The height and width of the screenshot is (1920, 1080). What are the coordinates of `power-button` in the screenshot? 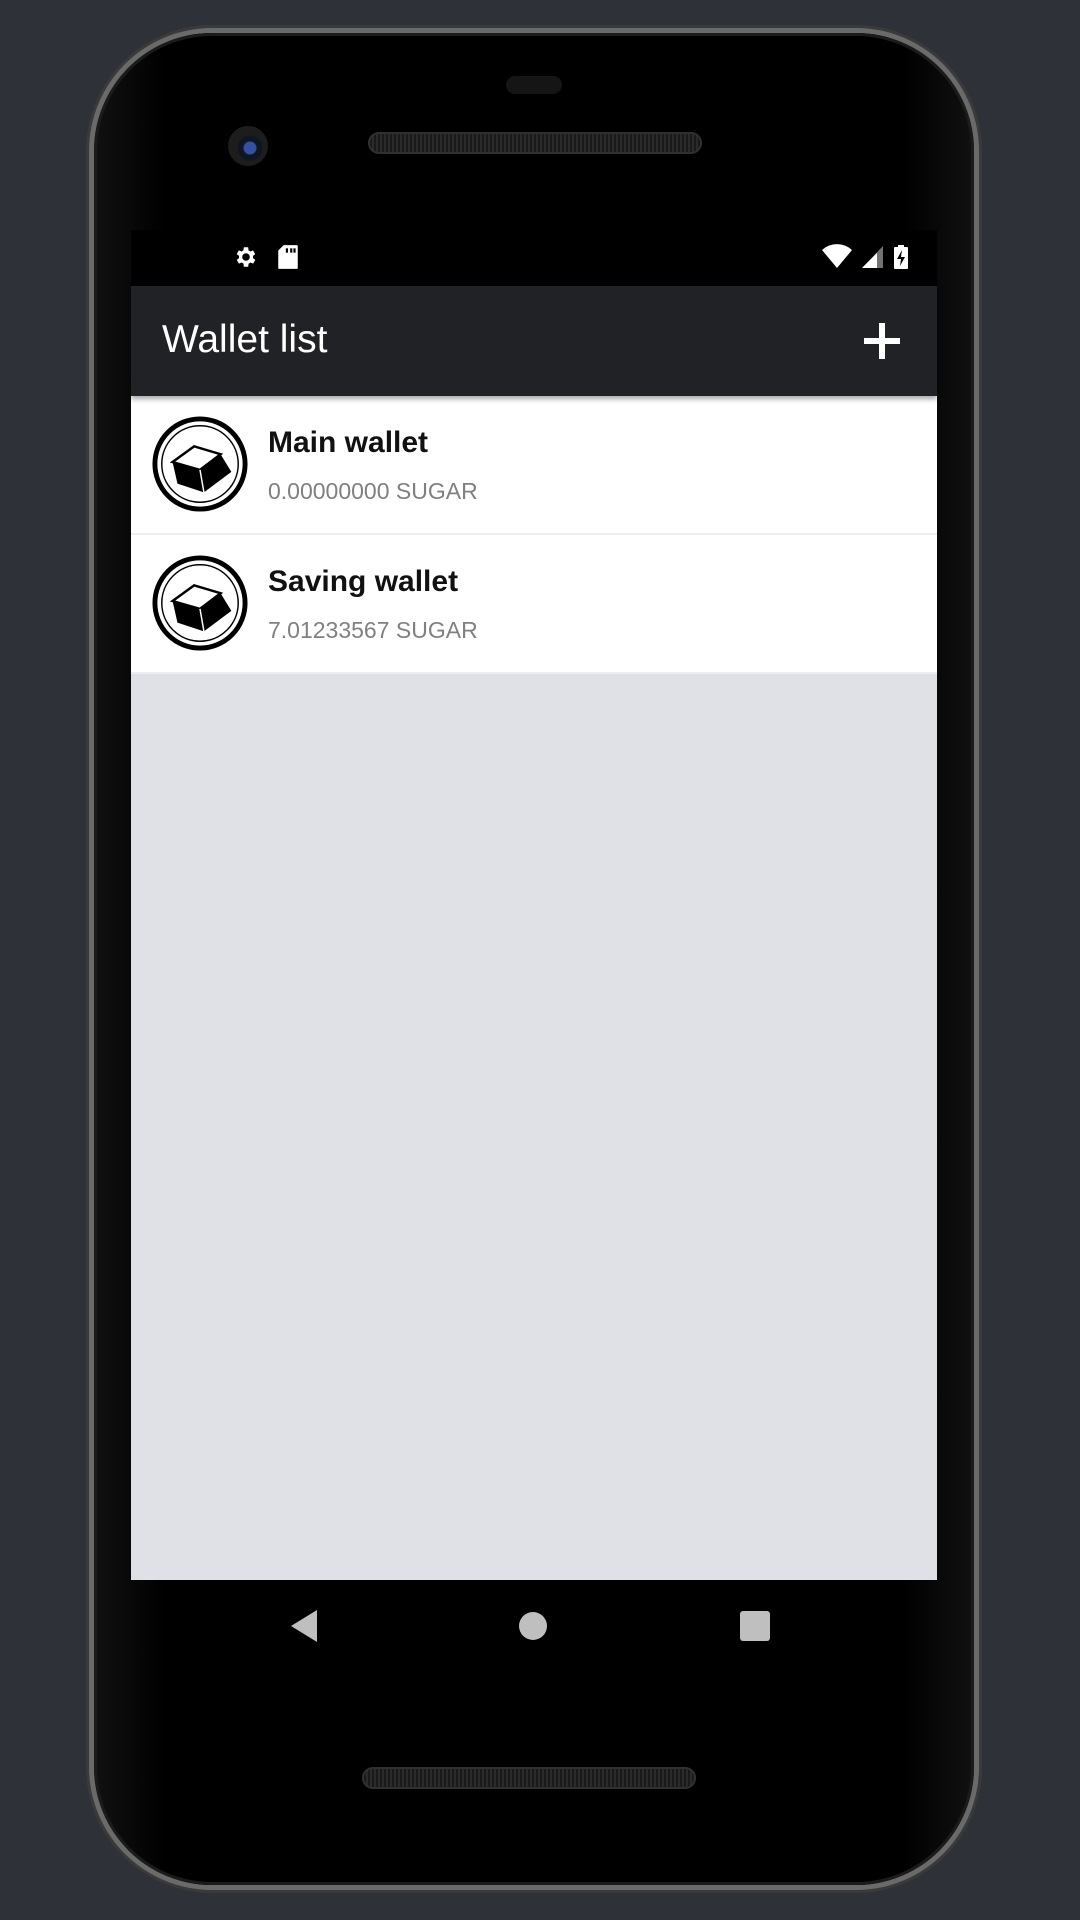 It's located at (978, 579).